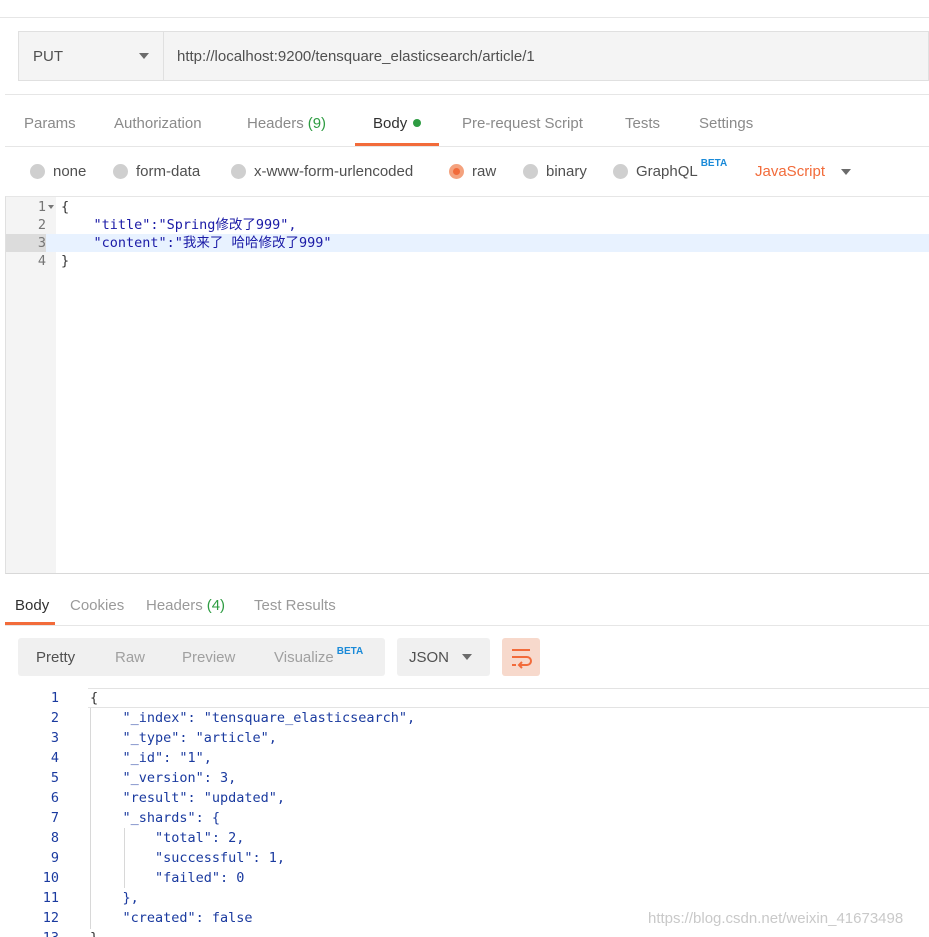  I want to click on radio-label: raw, so click(484, 171).